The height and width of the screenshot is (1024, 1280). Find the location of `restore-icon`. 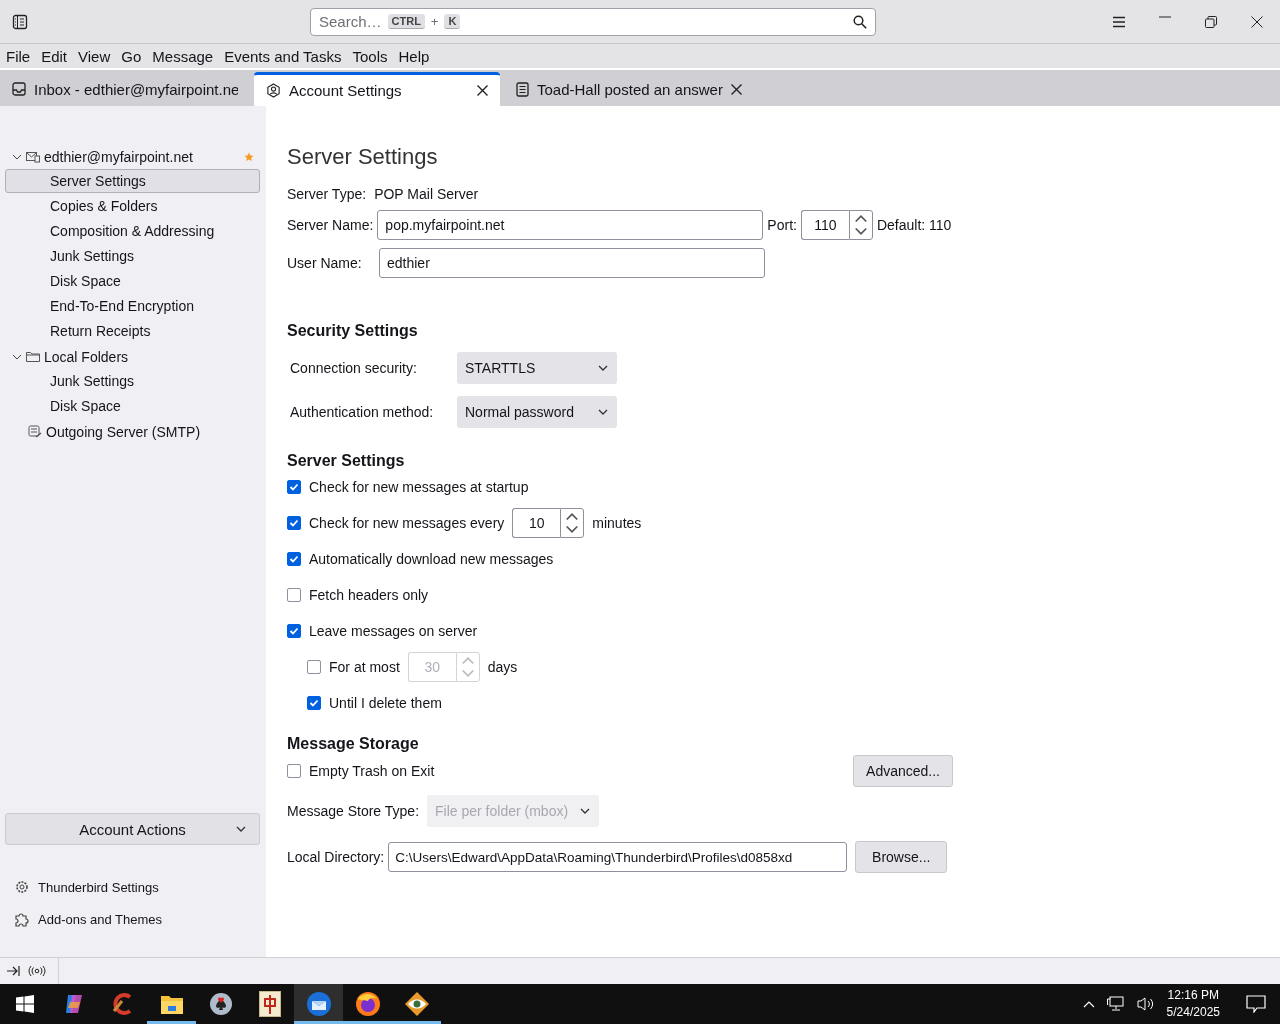

restore-icon is located at coordinates (1211, 21).